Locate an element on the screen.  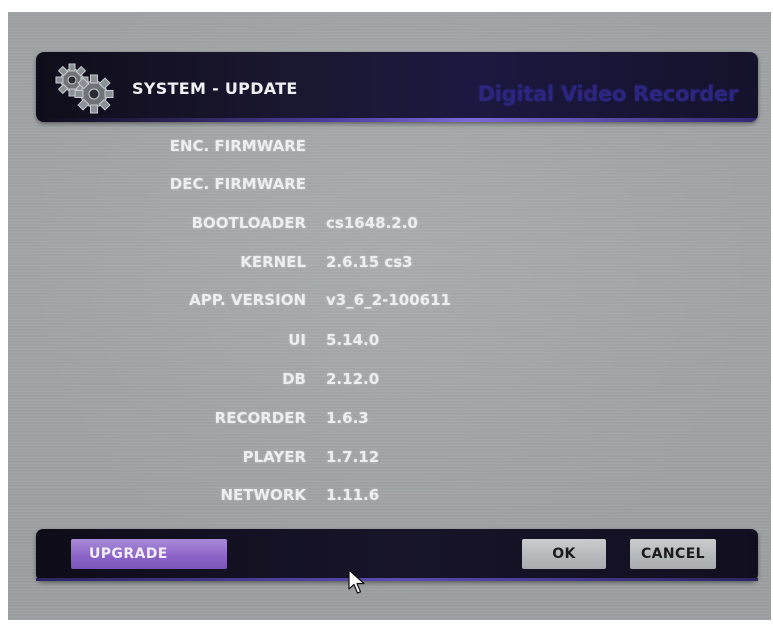
info-label: KERNEL is located at coordinates (273, 262).